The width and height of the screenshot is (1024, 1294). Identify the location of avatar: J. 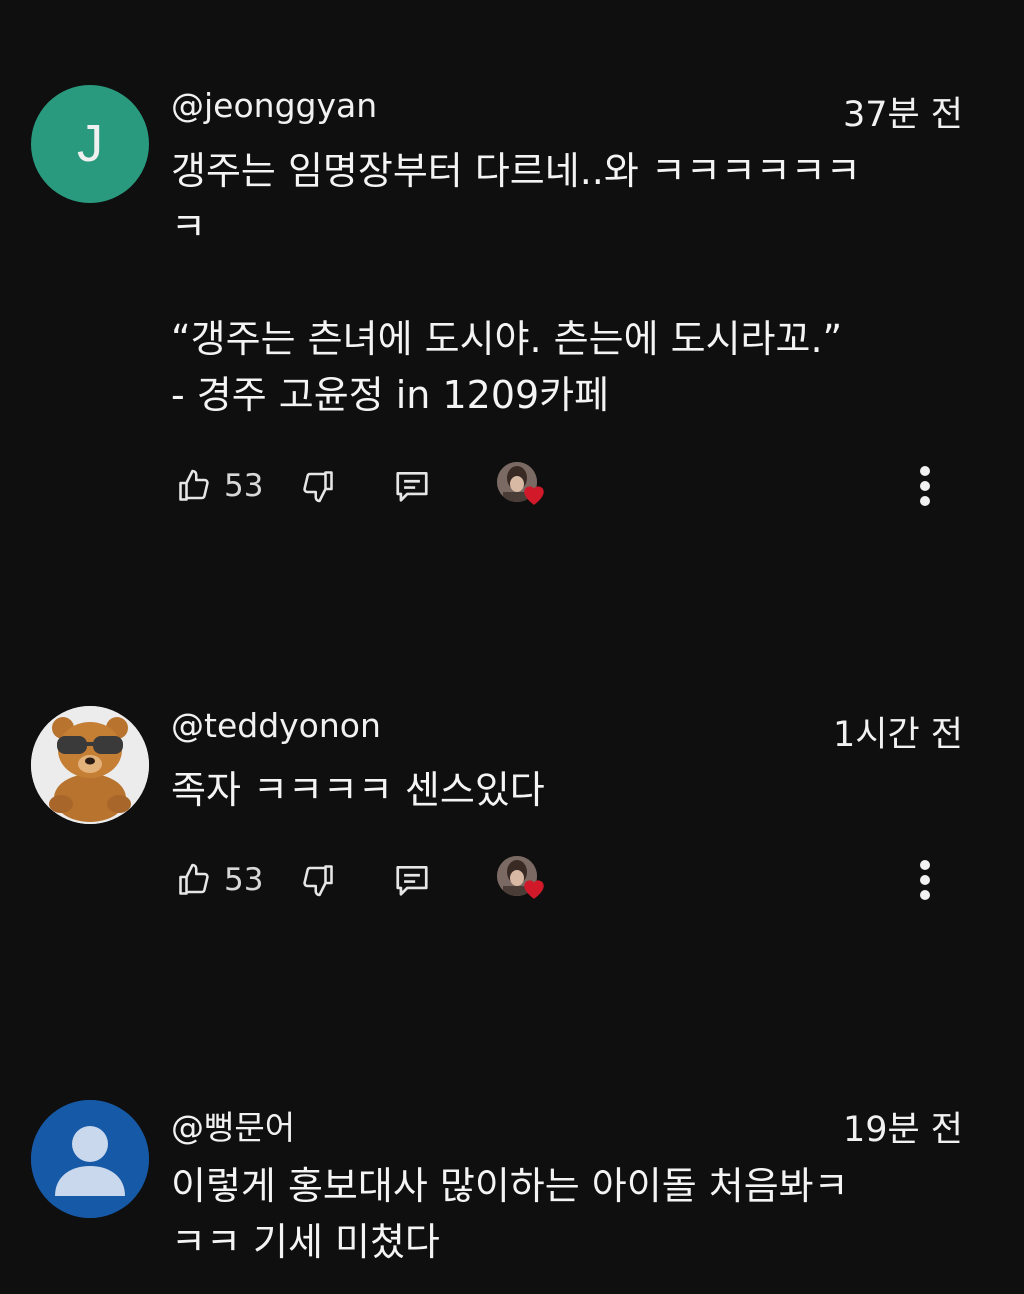
(90, 144).